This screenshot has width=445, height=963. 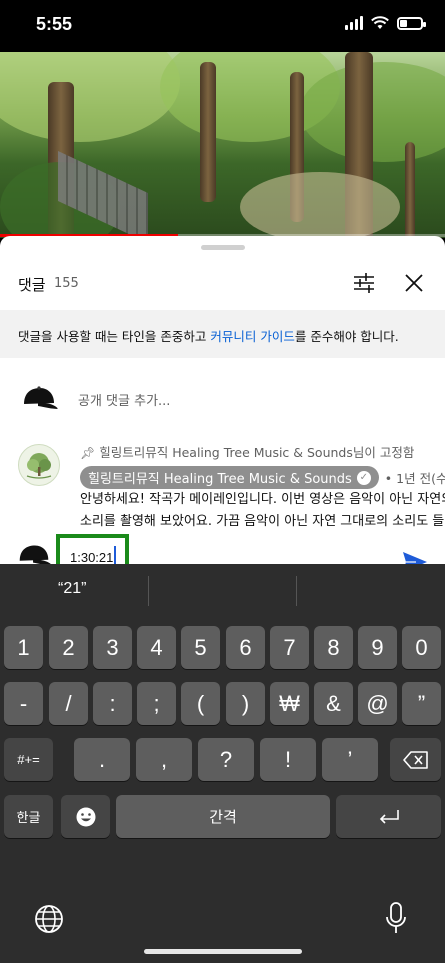 I want to click on comments-count: 155, so click(x=66, y=283).